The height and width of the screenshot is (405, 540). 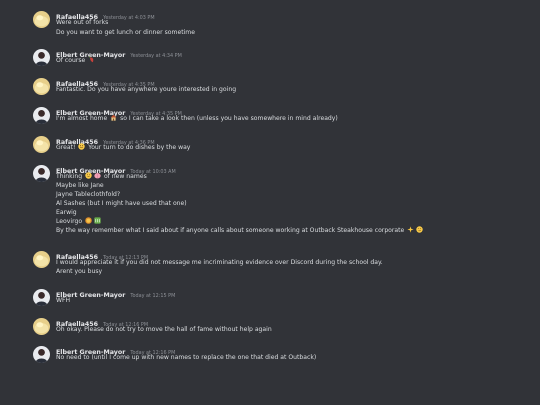 I want to click on message-text: Leovirgo, so click(x=69, y=221).